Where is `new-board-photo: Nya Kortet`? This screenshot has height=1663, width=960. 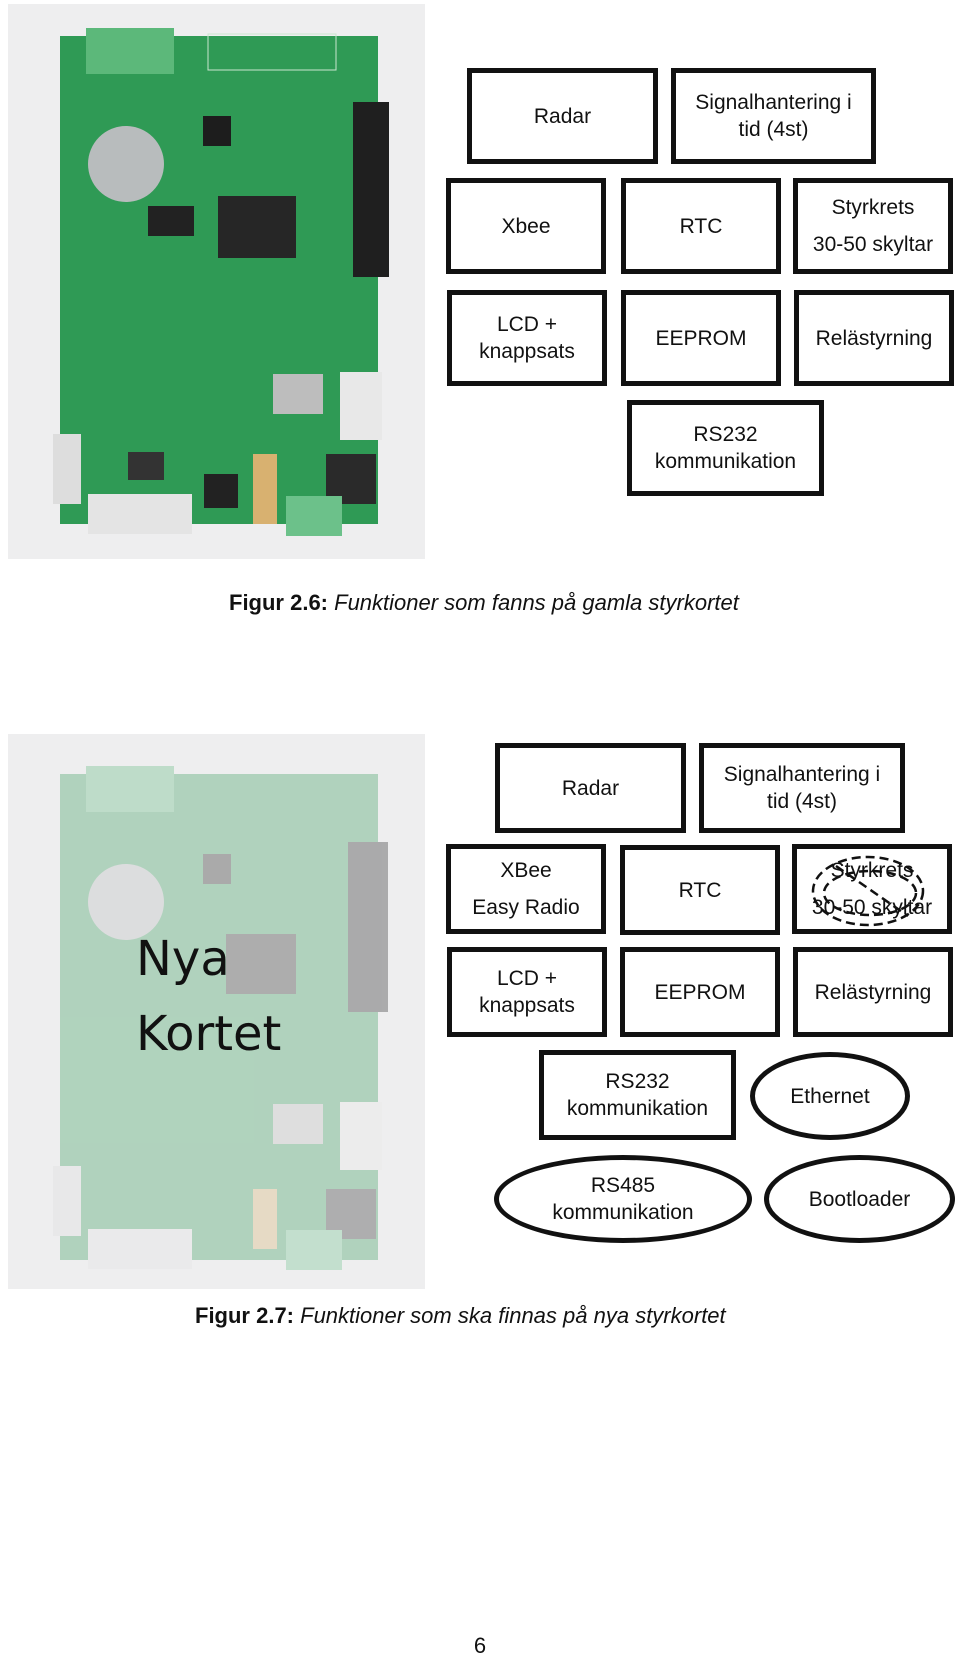
new-board-photo: Nya Kortet is located at coordinates (216, 1011).